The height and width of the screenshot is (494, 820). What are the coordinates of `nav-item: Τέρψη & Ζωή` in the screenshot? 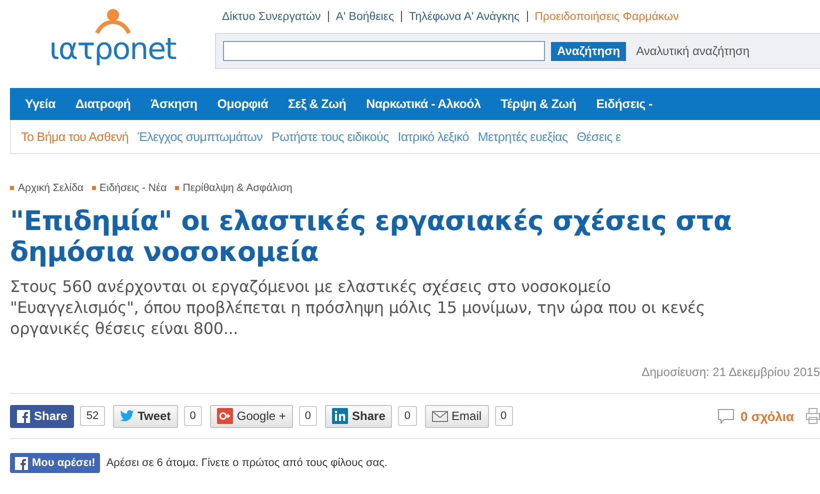 It's located at (538, 104).